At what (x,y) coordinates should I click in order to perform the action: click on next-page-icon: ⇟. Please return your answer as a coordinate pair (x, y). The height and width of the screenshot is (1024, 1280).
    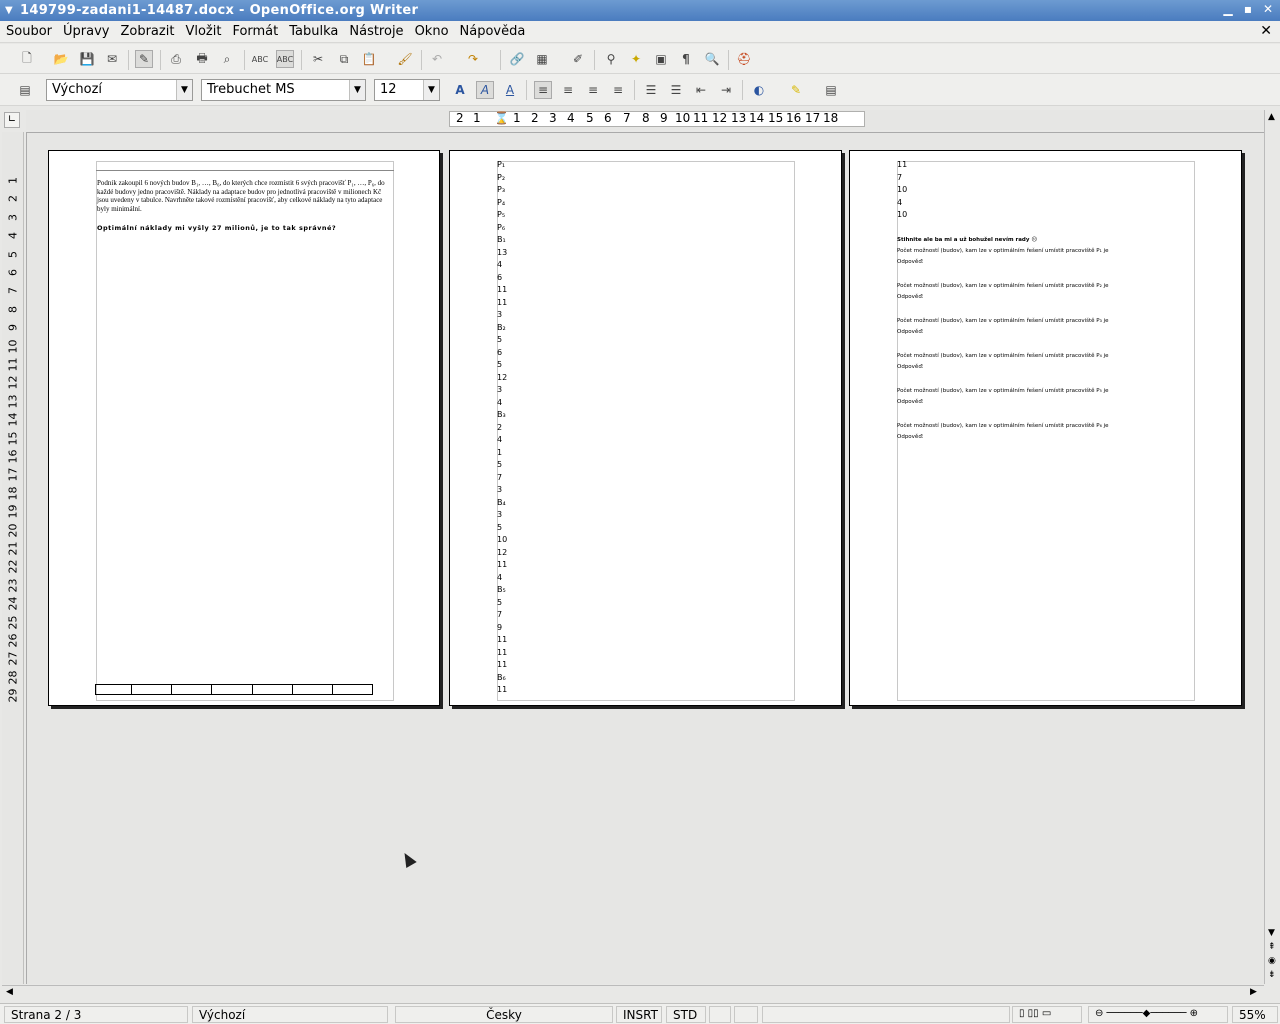
    Looking at the image, I should click on (1272, 975).